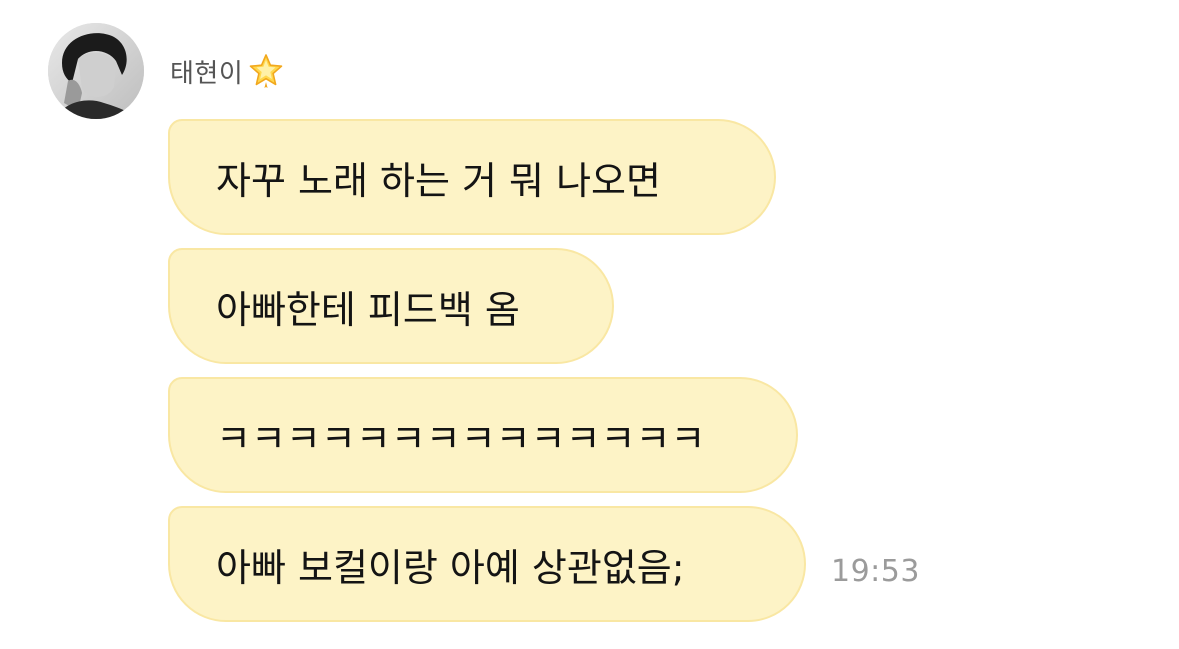 Image resolution: width=1179 pixels, height=649 pixels. I want to click on message-timestamp: 19:53, so click(875, 571).